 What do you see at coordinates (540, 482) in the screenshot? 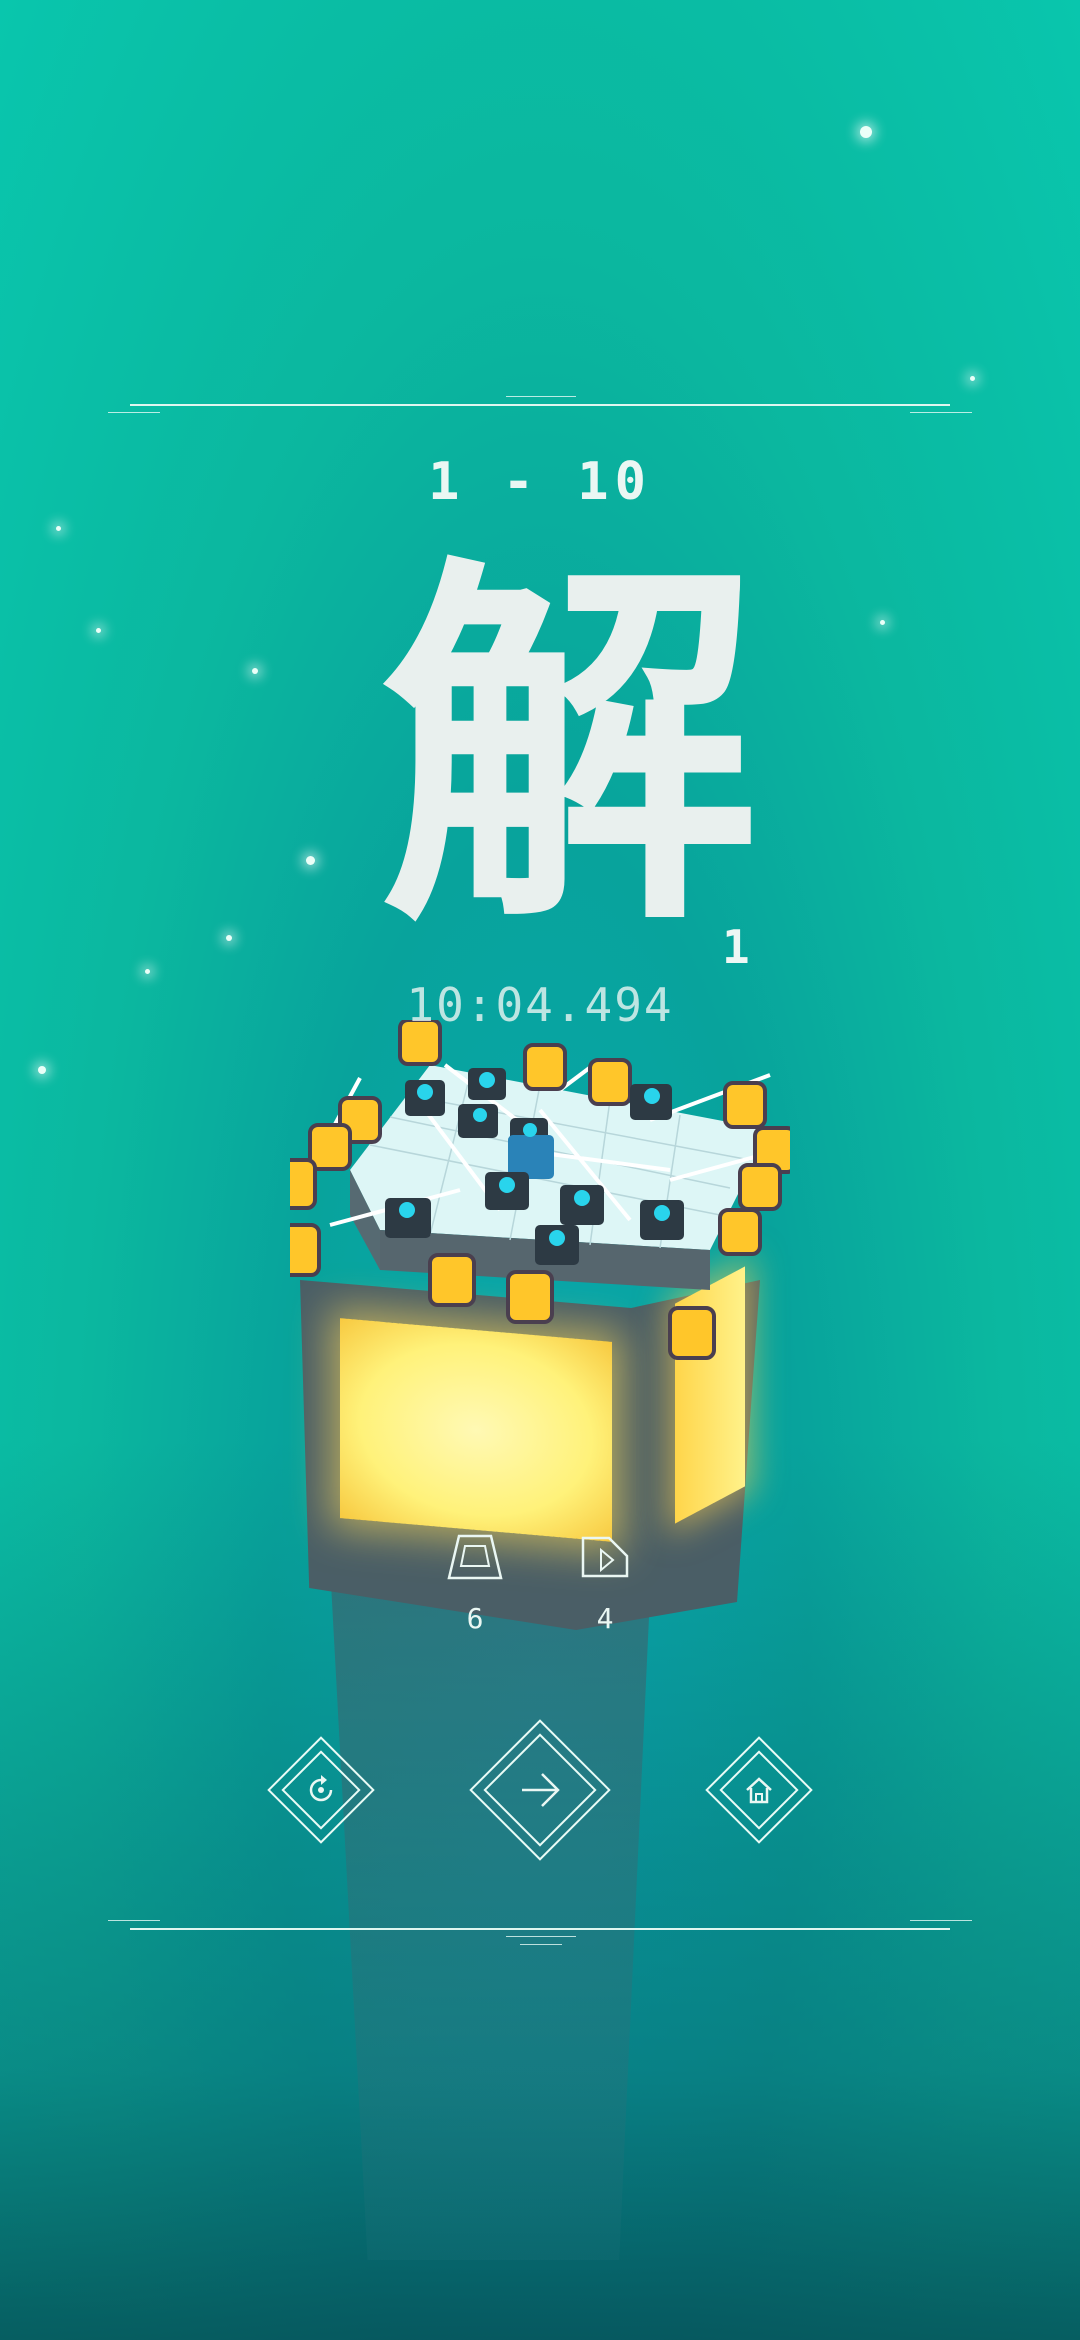
I see `level-label: 1 - 10` at bounding box center [540, 482].